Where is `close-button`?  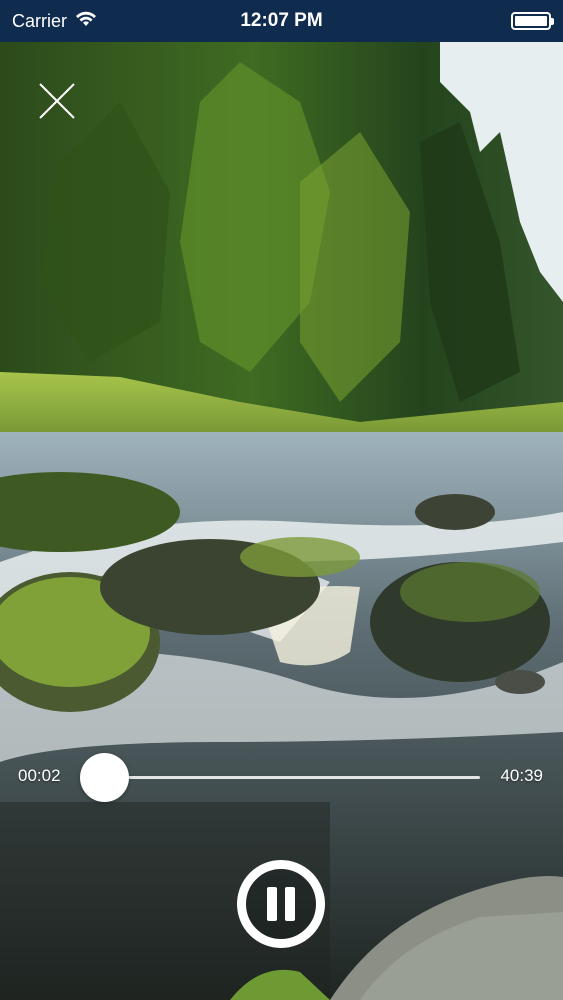
close-button is located at coordinates (57, 101).